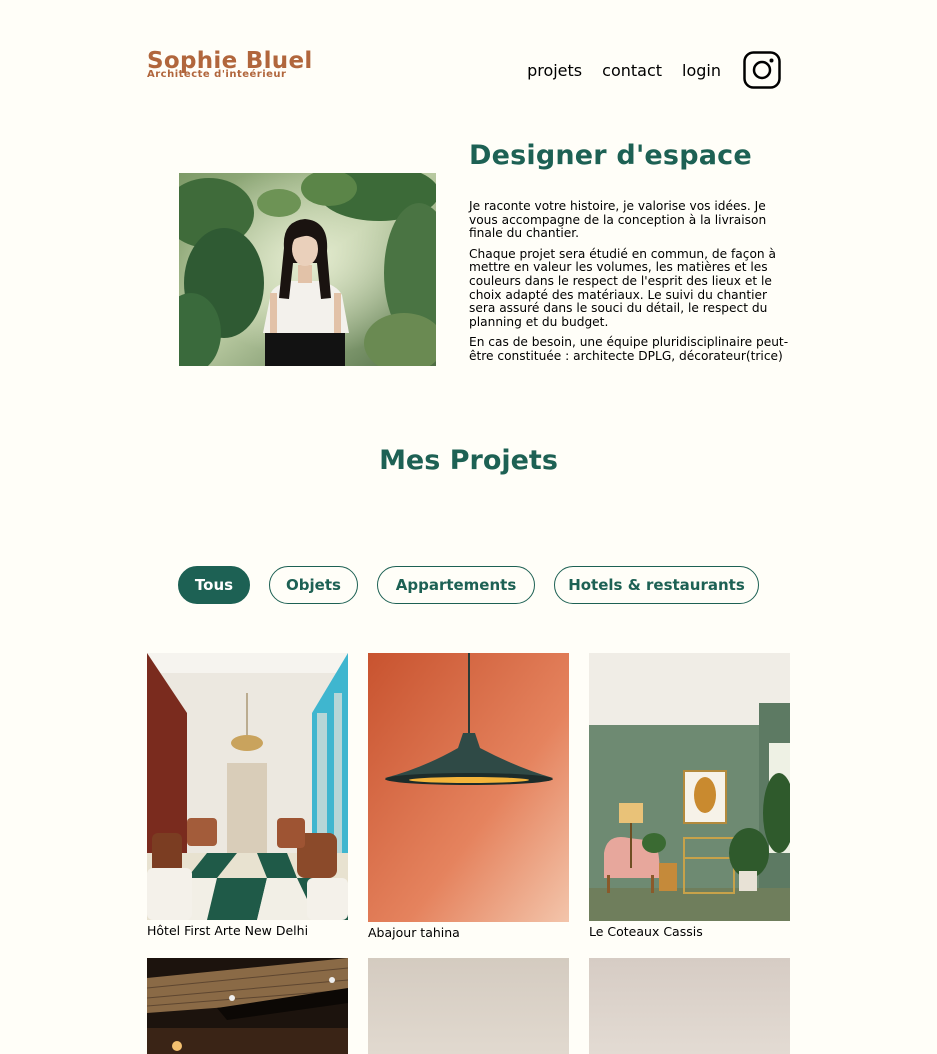  What do you see at coordinates (701, 70) in the screenshot?
I see `nav-login: login` at bounding box center [701, 70].